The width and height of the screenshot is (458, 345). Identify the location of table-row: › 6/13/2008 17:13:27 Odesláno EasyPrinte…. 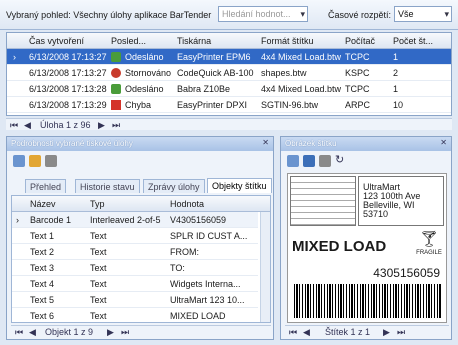
(229, 57).